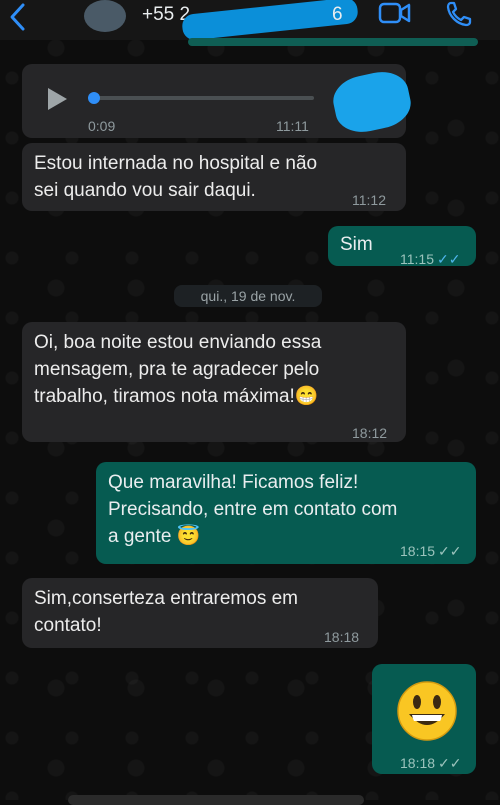 The width and height of the screenshot is (500, 805). Describe the element at coordinates (94, 98) in the screenshot. I see `audio-progress-thumb` at that location.